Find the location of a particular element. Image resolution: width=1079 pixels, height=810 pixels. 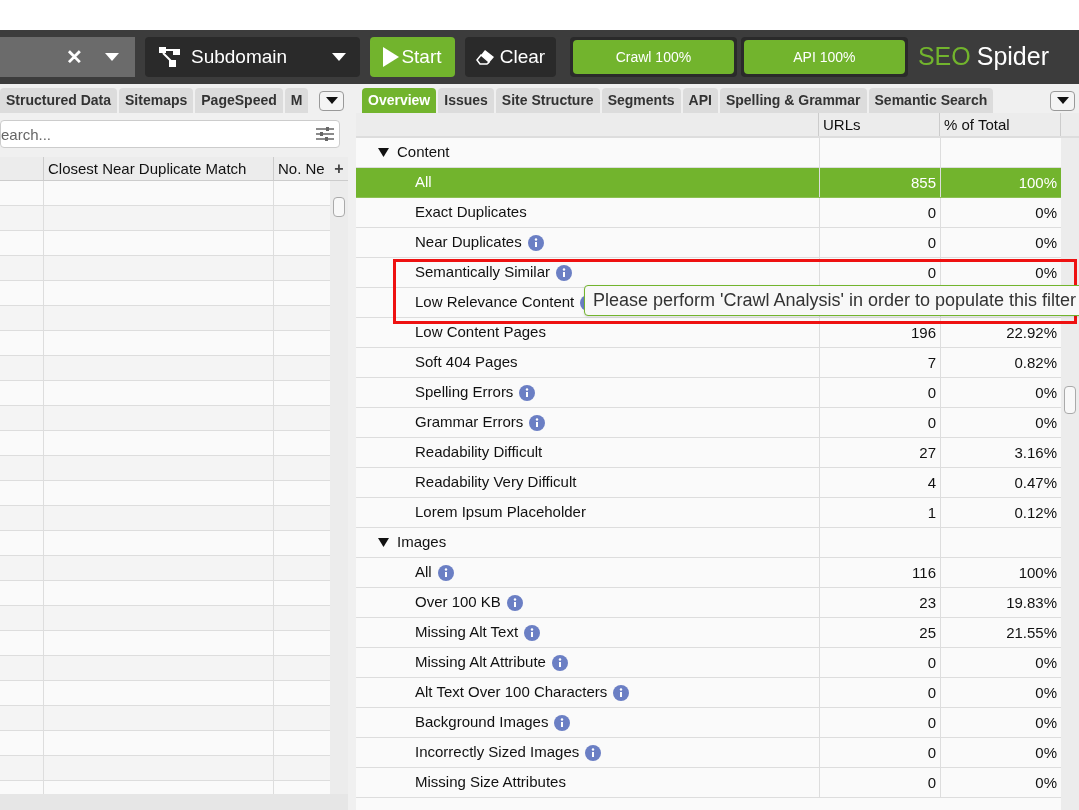

filter-label: Over 100 KB is located at coordinates (458, 602).